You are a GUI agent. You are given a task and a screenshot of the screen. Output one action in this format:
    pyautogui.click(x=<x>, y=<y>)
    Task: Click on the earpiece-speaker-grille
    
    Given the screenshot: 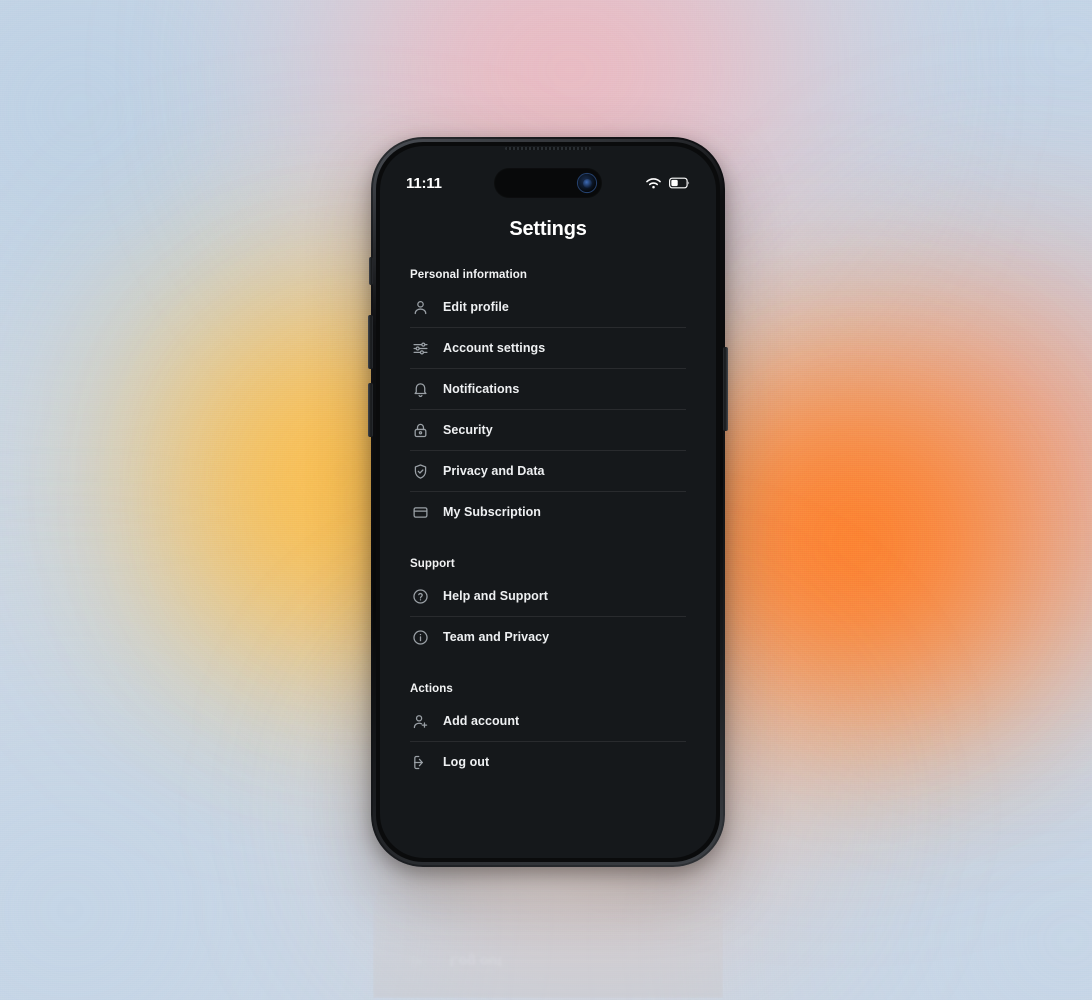 What is the action you would take?
    pyautogui.click(x=548, y=148)
    